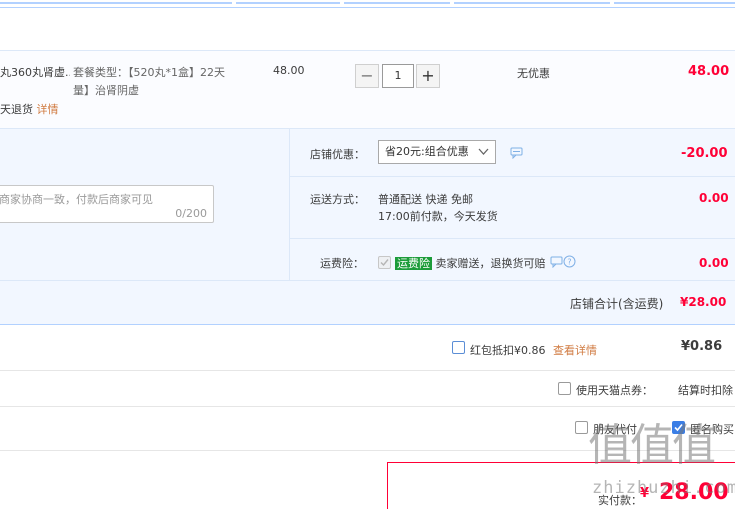 The image size is (735, 509). I want to click on panel-divider, so click(289, 204).